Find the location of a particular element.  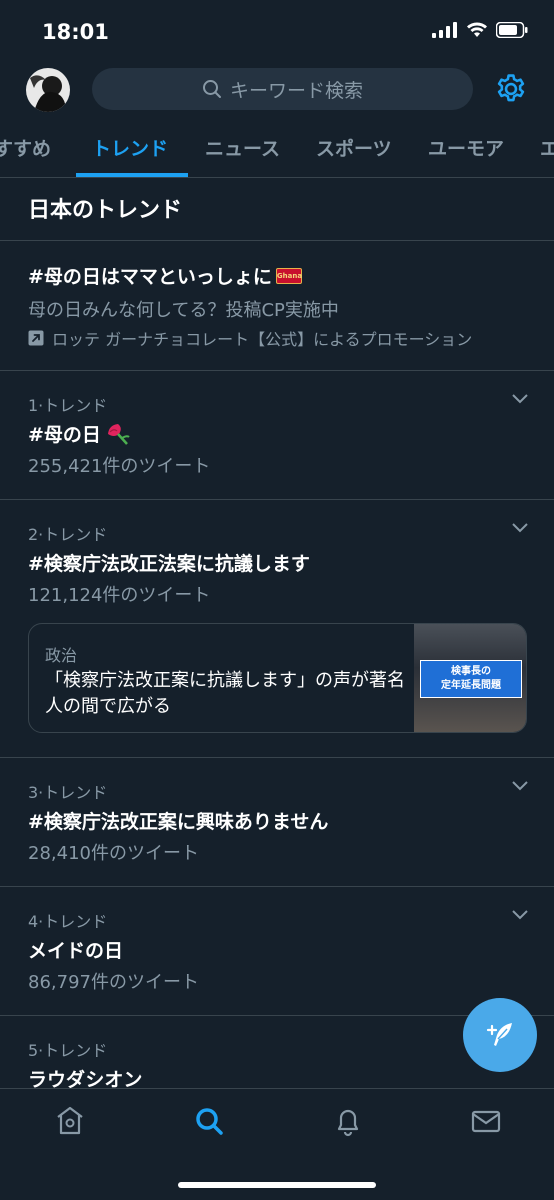

trend-rank: 3·トレンド is located at coordinates (68, 792).